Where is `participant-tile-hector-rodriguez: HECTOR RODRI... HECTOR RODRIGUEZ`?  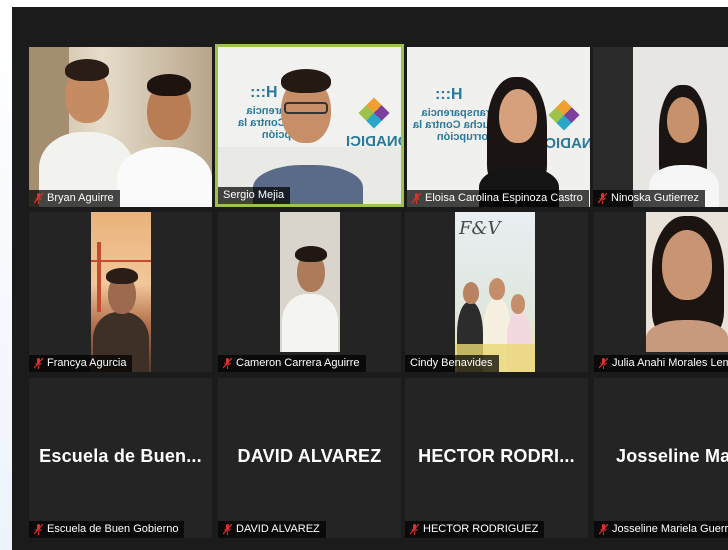 participant-tile-hector-rodriguez: HECTOR RODRI... HECTOR RODRIGUEZ is located at coordinates (496, 458).